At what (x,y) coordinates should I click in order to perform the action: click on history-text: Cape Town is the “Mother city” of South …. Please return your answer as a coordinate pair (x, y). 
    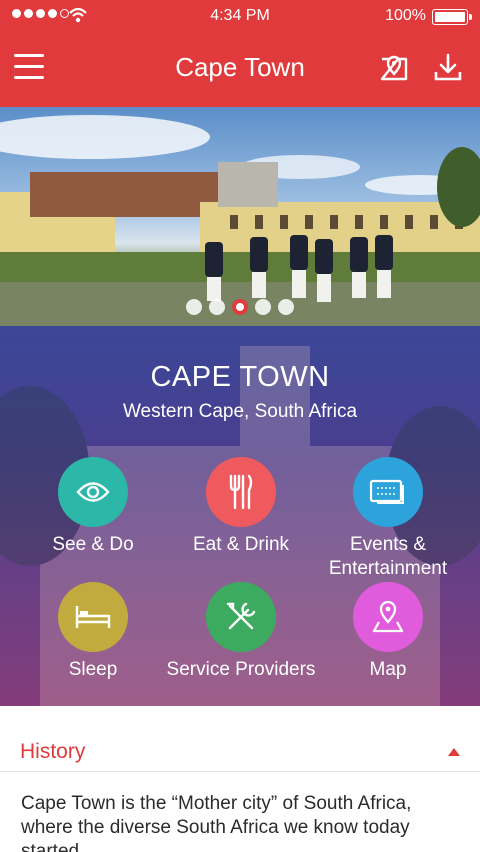
    Looking at the image, I should click on (216, 822).